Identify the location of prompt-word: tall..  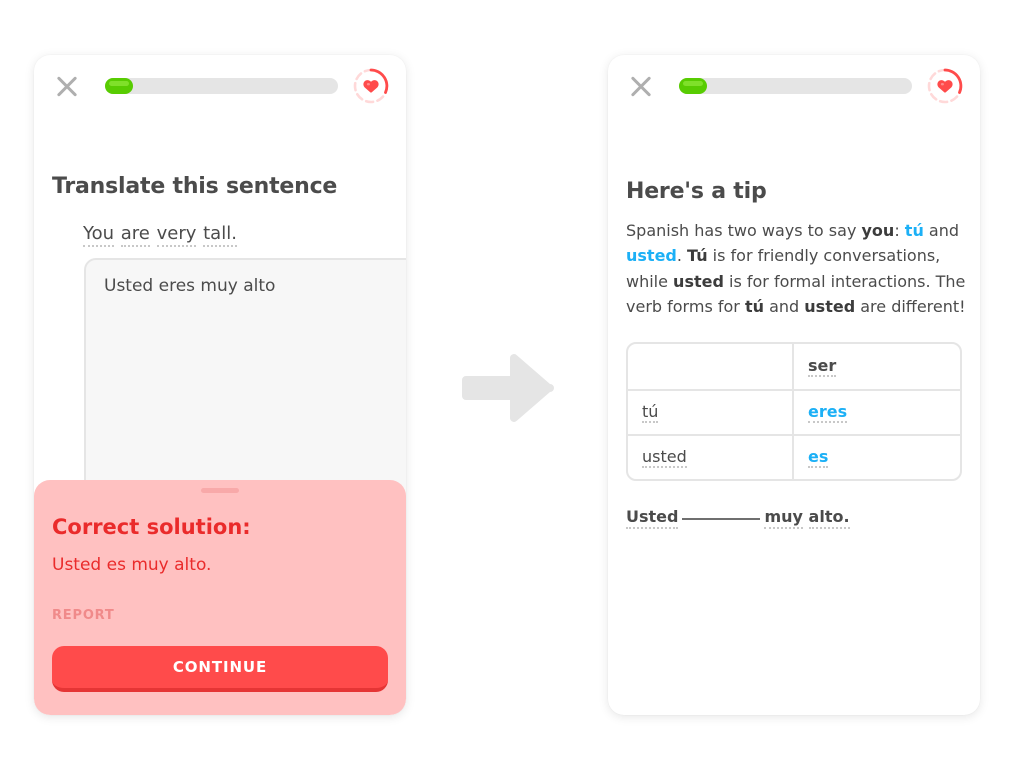
(220, 235).